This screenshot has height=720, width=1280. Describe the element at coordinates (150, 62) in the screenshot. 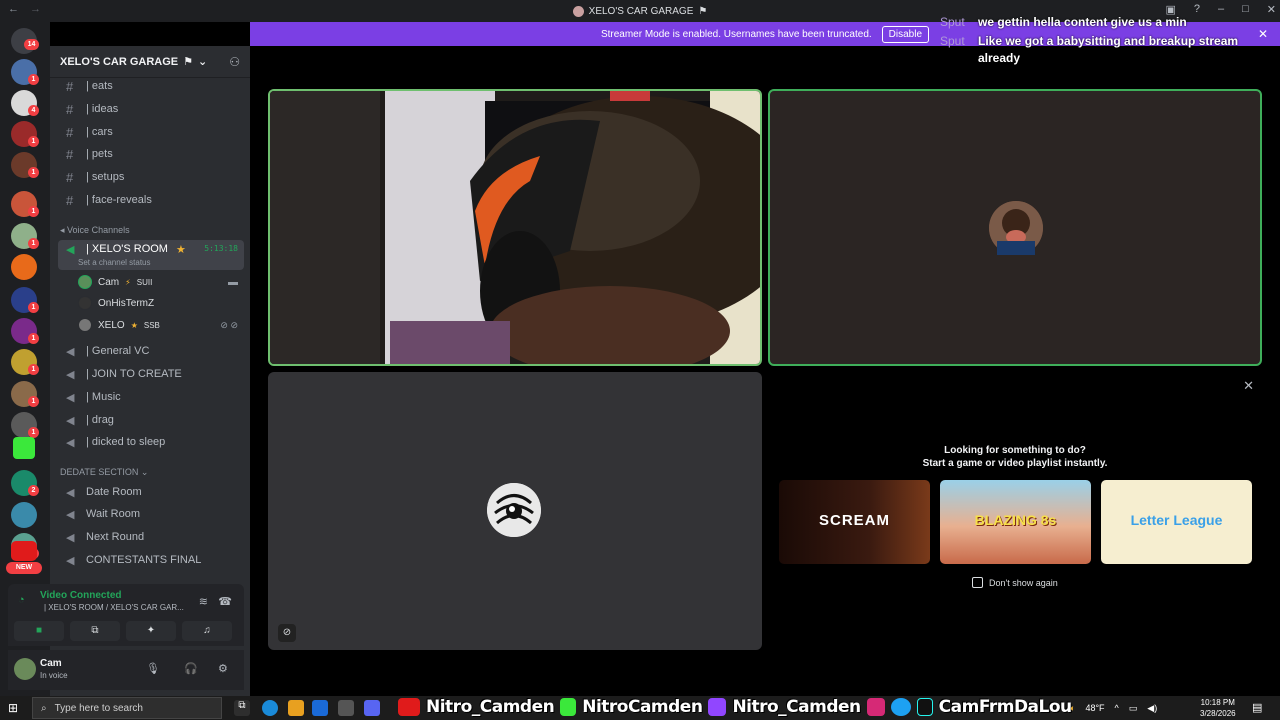

I see `guild-header: XELO'S CAR GARAGE ⚑ ⌄ ⚇` at that location.